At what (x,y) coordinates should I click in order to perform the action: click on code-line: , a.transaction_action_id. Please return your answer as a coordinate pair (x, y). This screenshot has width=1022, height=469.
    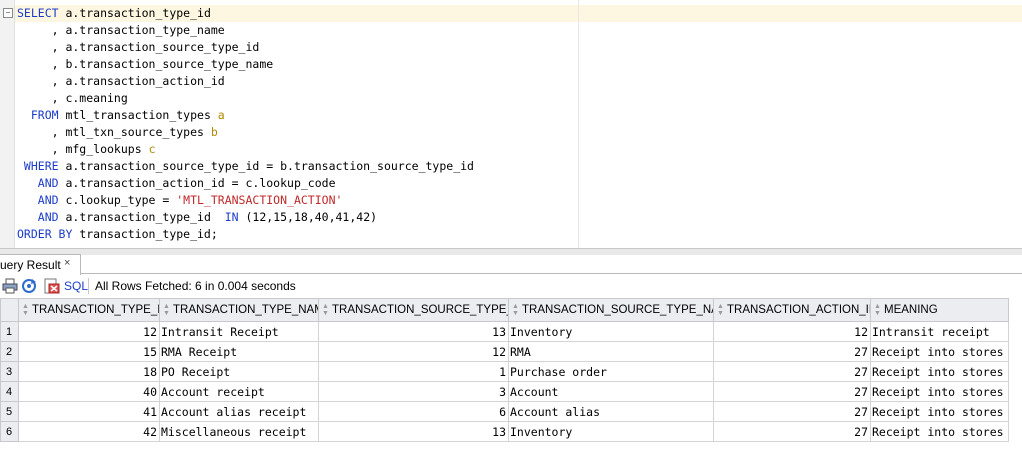
    Looking at the image, I should click on (121, 81).